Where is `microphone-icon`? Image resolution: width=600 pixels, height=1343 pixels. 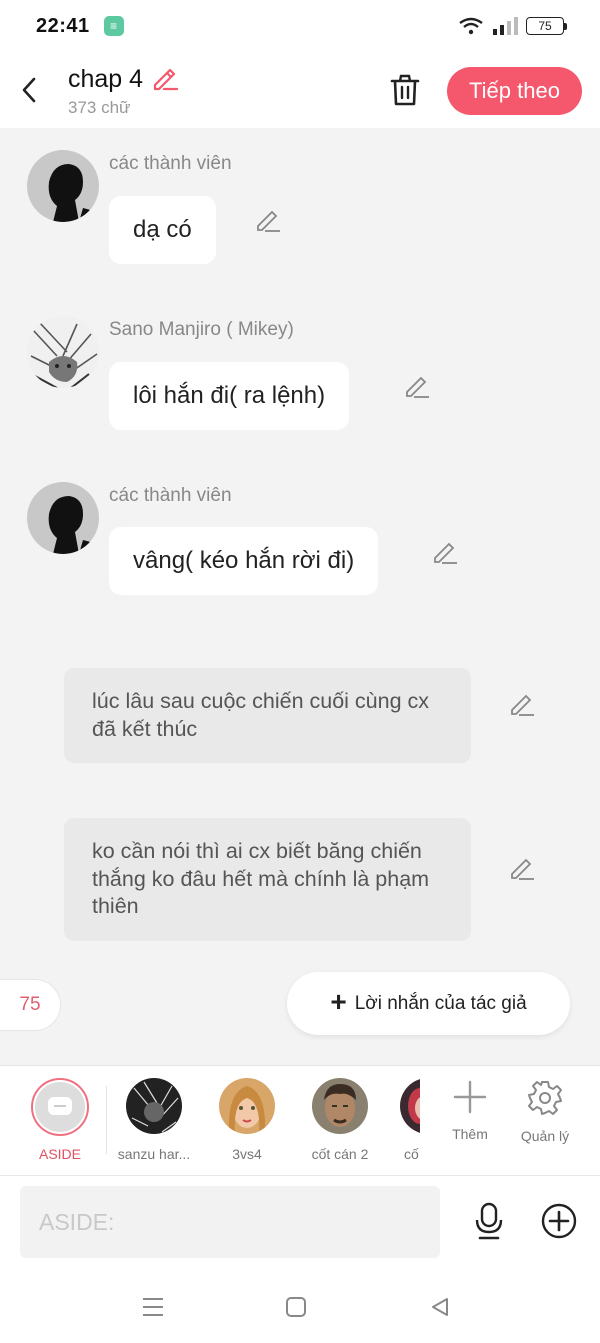
microphone-icon is located at coordinates (489, 1221).